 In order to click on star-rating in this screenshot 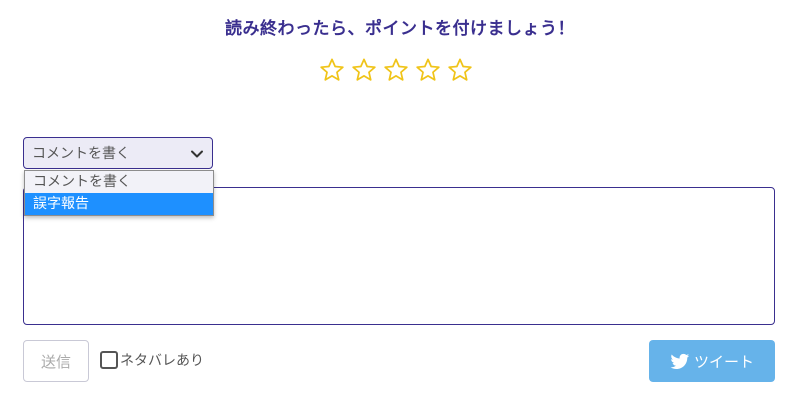, I will do `click(396, 70)`.